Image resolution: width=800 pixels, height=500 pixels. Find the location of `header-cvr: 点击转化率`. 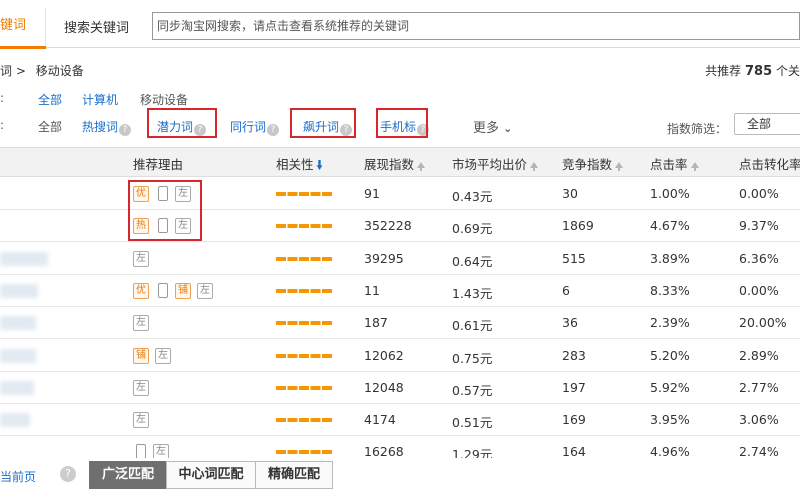

header-cvr: 点击转化率 is located at coordinates (769, 163).